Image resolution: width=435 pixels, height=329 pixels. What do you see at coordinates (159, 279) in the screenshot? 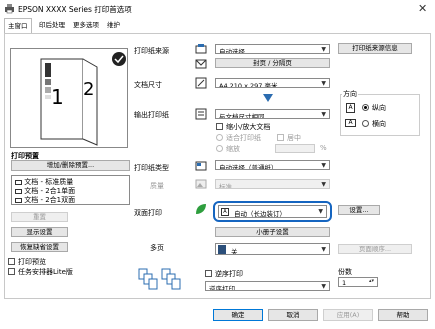
I see `collate-pages-icon` at bounding box center [159, 279].